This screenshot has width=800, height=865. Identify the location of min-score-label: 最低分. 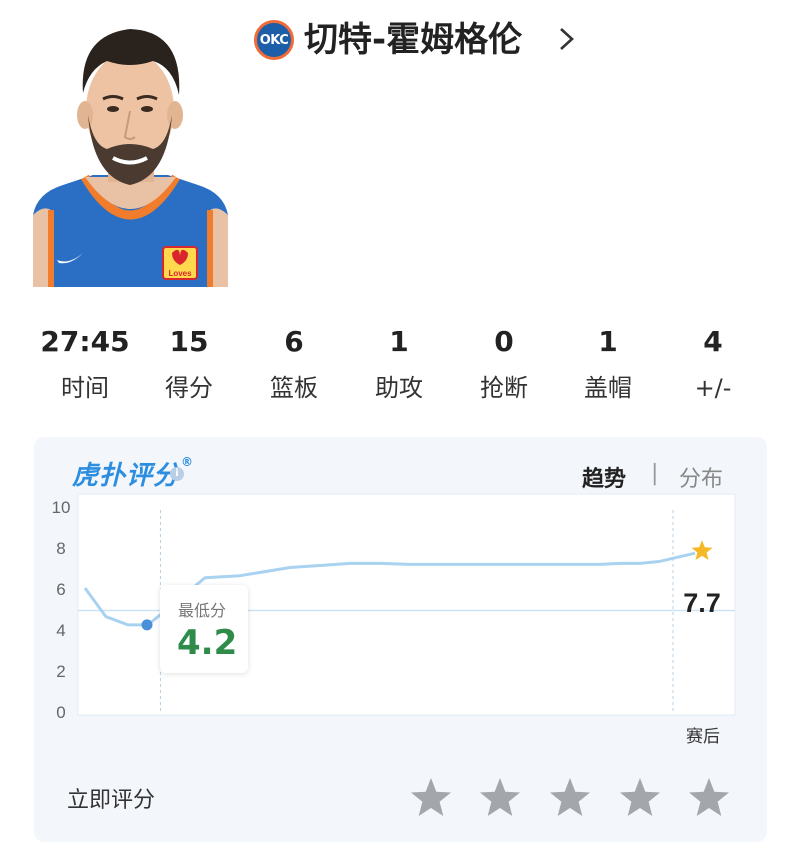
(202, 610).